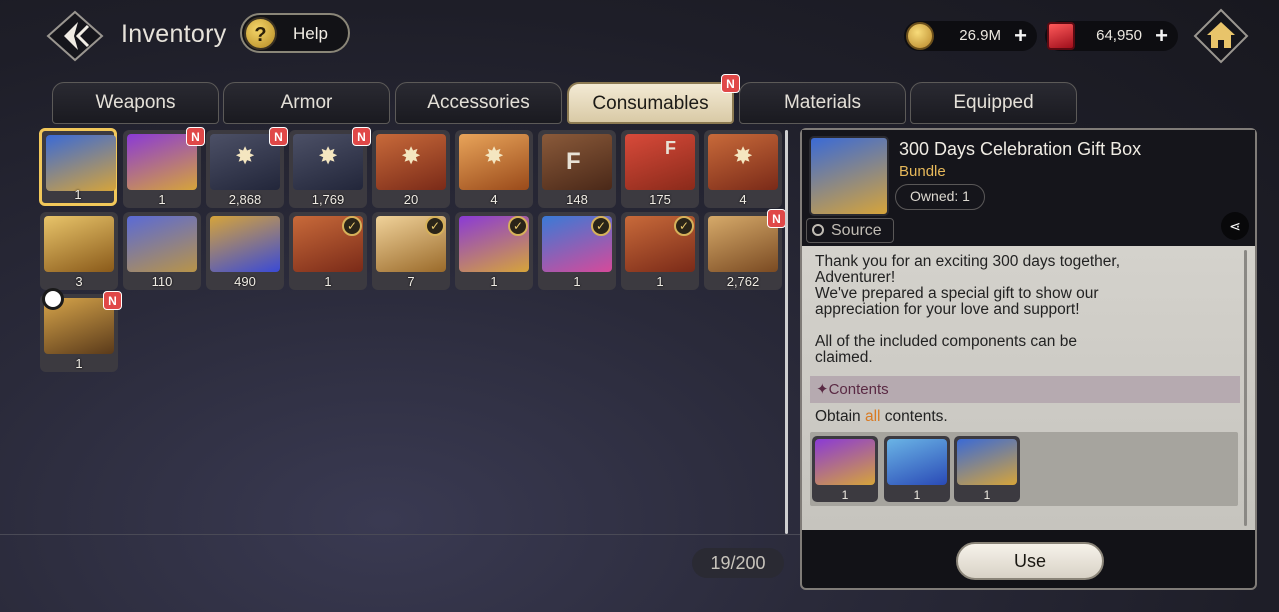 The width and height of the screenshot is (1279, 612). I want to click on obtain-suffix: contents., so click(914, 416).